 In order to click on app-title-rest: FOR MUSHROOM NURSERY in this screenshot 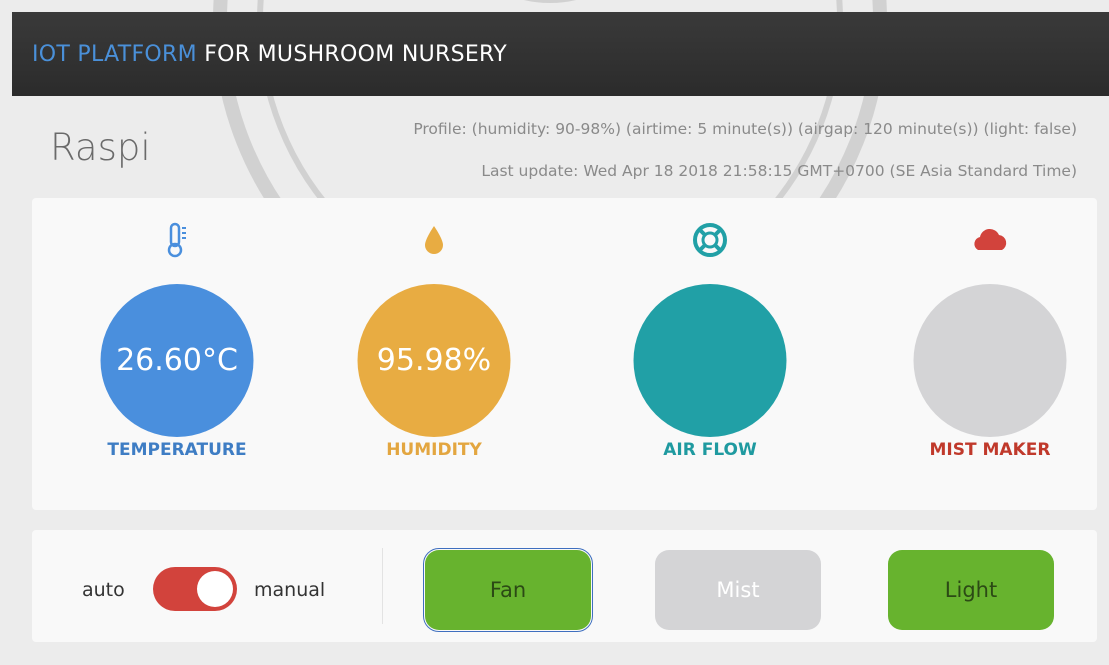, I will do `click(355, 54)`.